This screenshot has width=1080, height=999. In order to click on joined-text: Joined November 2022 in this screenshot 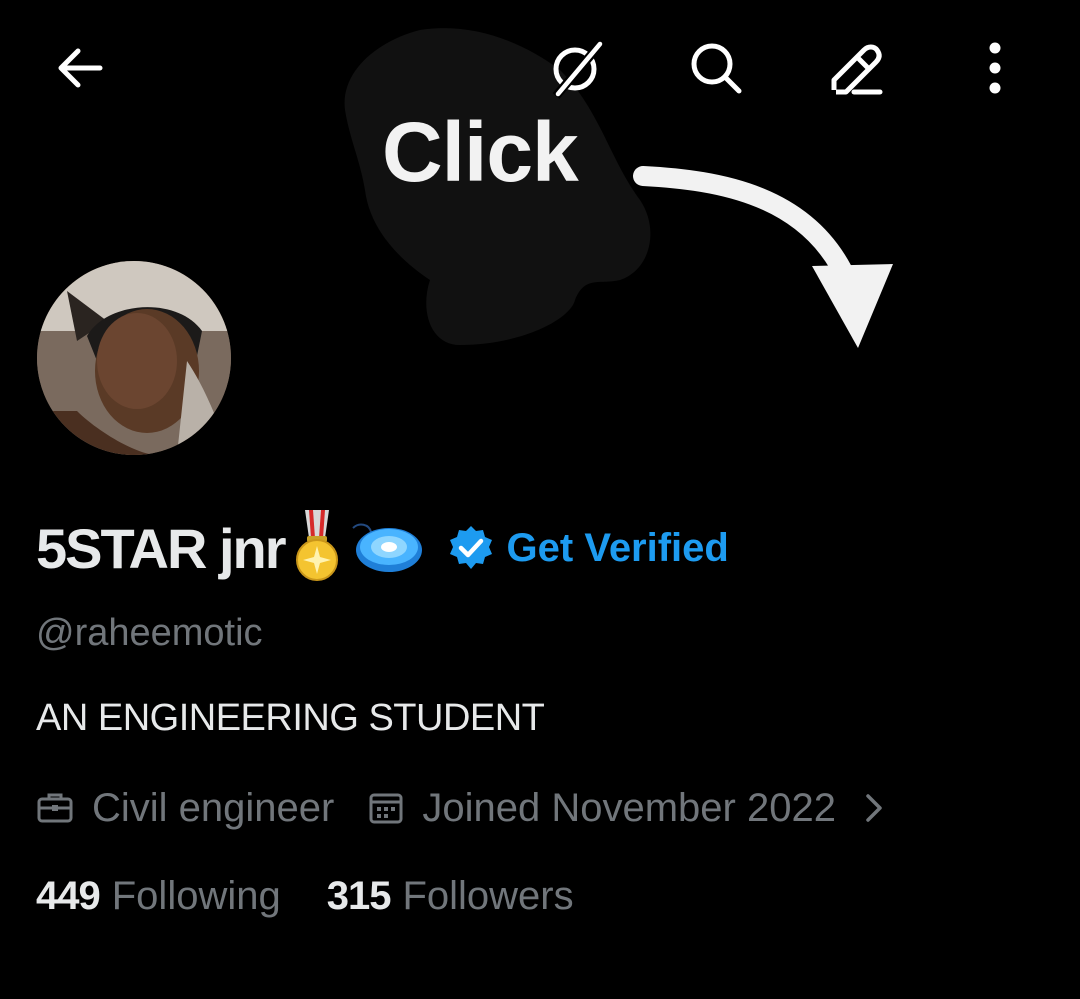, I will do `click(629, 807)`.